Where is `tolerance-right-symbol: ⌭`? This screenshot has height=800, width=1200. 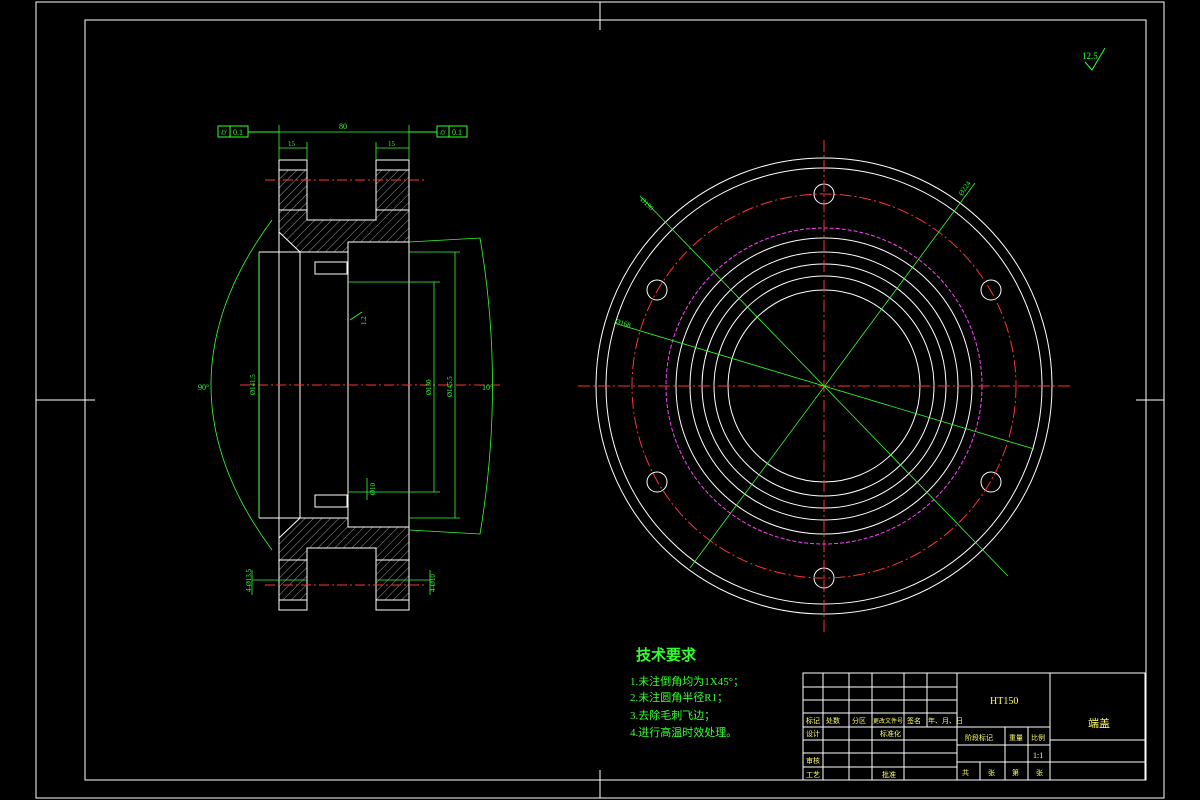 tolerance-right-symbol: ⌭ is located at coordinates (443, 132).